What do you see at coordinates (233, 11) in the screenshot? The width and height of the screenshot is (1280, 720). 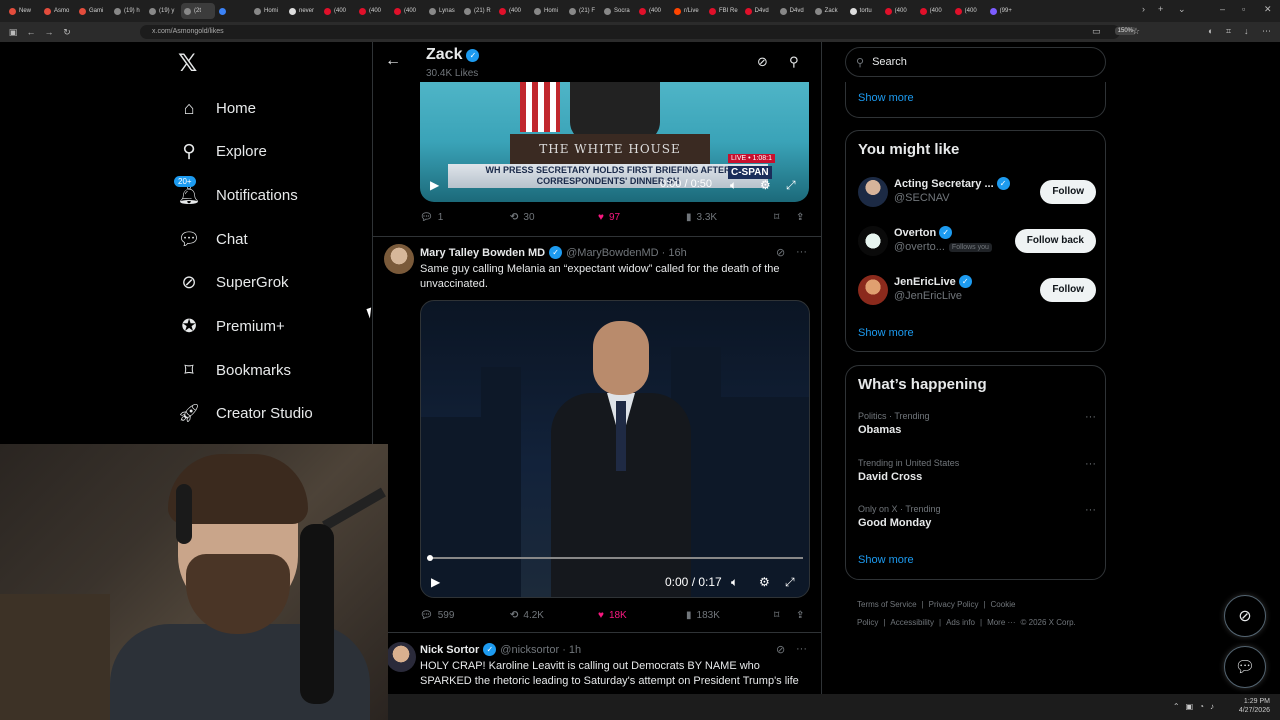 I see `browser-tab` at bounding box center [233, 11].